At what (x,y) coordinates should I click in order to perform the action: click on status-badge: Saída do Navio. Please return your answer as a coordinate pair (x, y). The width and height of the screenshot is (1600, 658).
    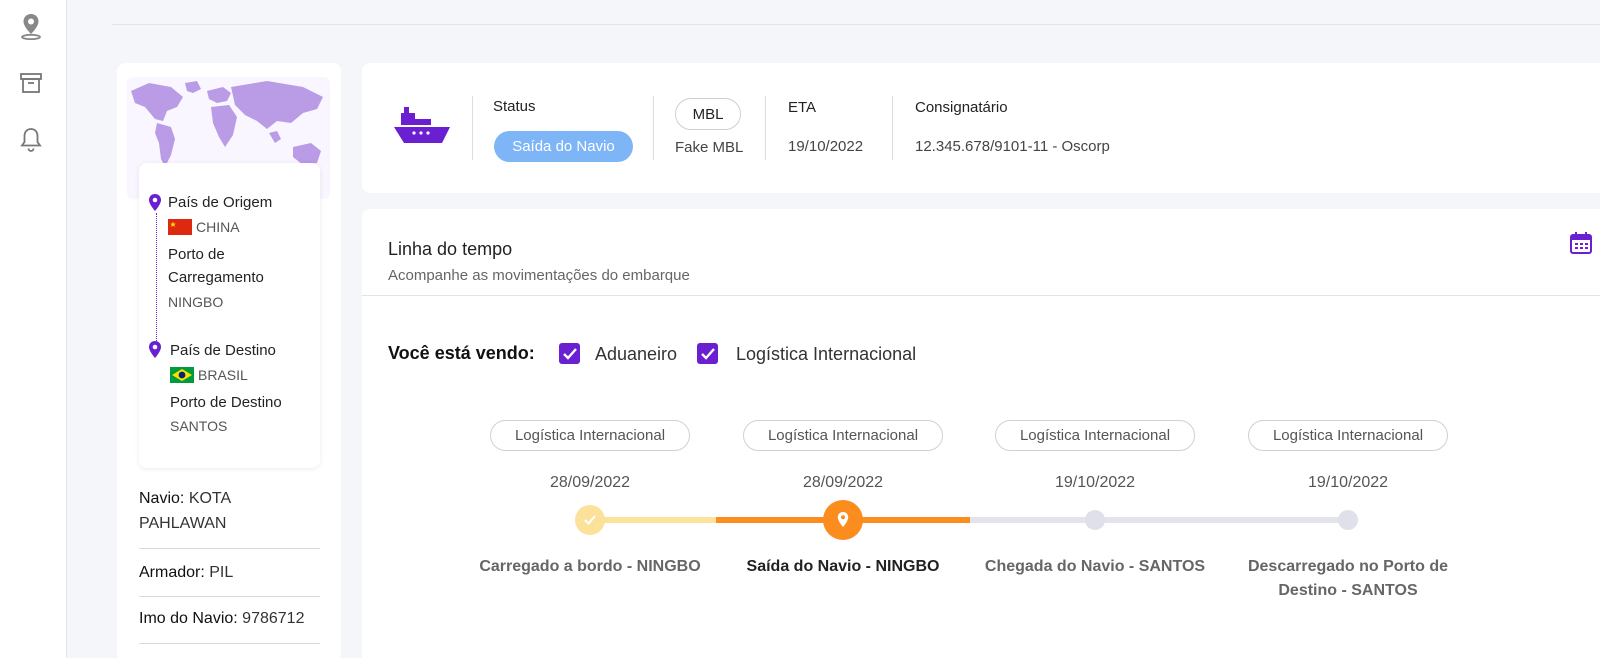
    Looking at the image, I should click on (563, 146).